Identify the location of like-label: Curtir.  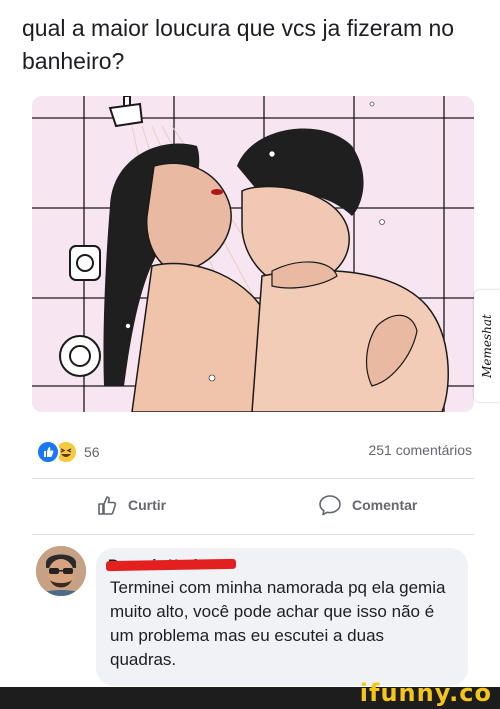
(147, 505).